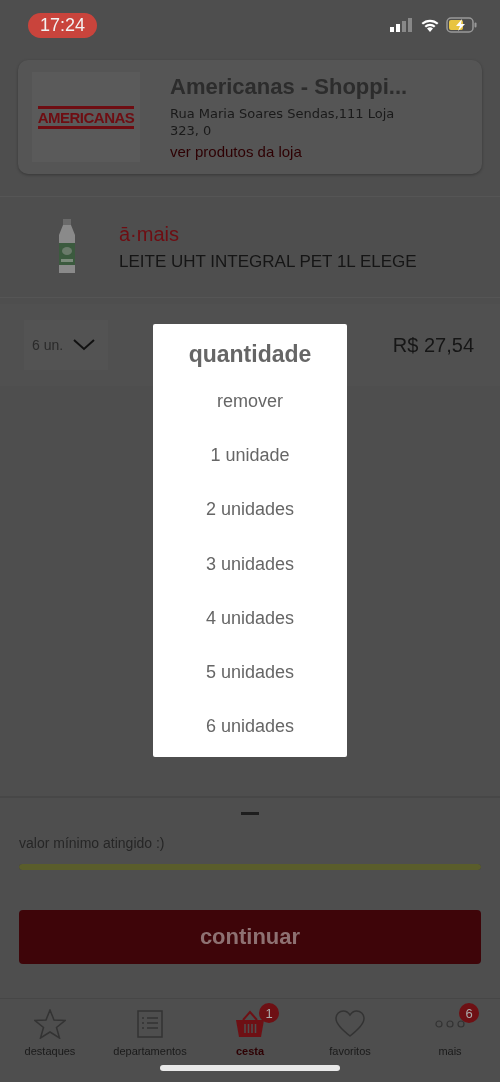 The height and width of the screenshot is (1082, 500). I want to click on battery-charging-icon, so click(462, 25).